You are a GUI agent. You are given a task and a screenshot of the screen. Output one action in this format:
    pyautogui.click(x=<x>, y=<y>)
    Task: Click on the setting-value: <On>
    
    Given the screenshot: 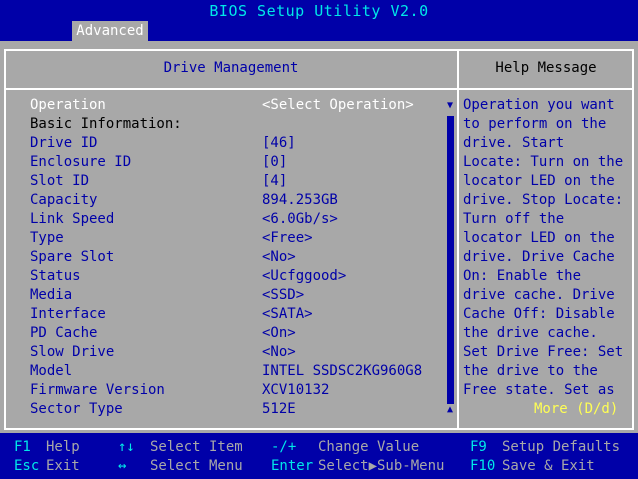 What is the action you would take?
    pyautogui.click(x=279, y=333)
    